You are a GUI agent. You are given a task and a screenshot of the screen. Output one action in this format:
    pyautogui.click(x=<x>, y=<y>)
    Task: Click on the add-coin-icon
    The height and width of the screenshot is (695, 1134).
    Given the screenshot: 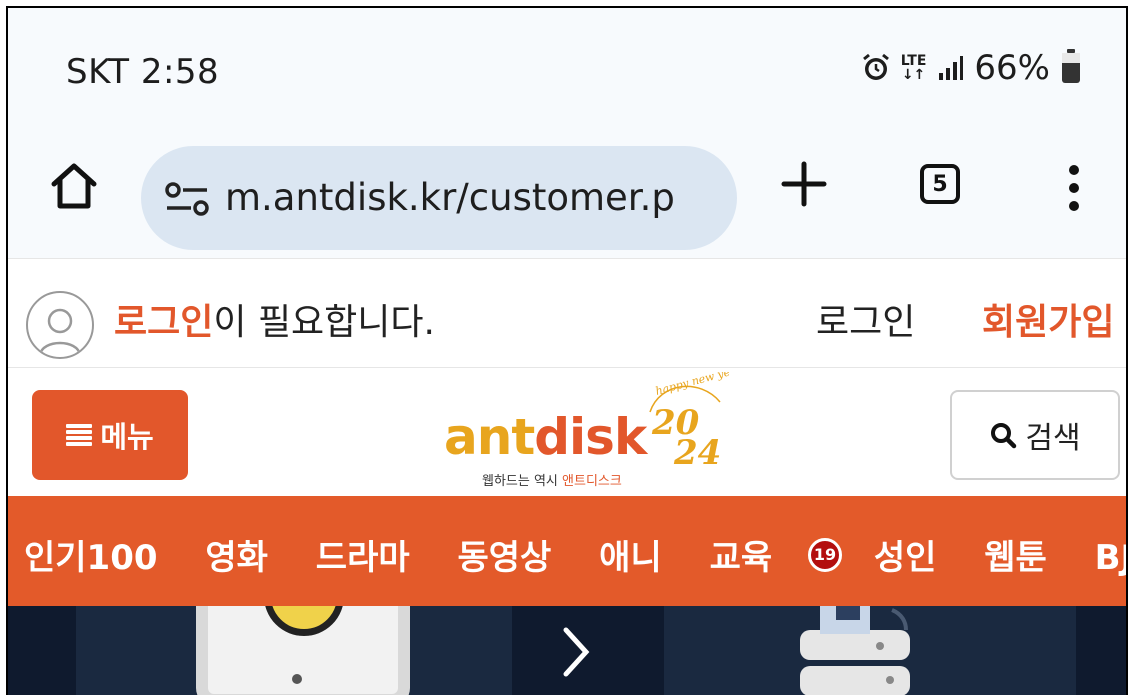 What is the action you would take?
    pyautogui.click(x=304, y=621)
    